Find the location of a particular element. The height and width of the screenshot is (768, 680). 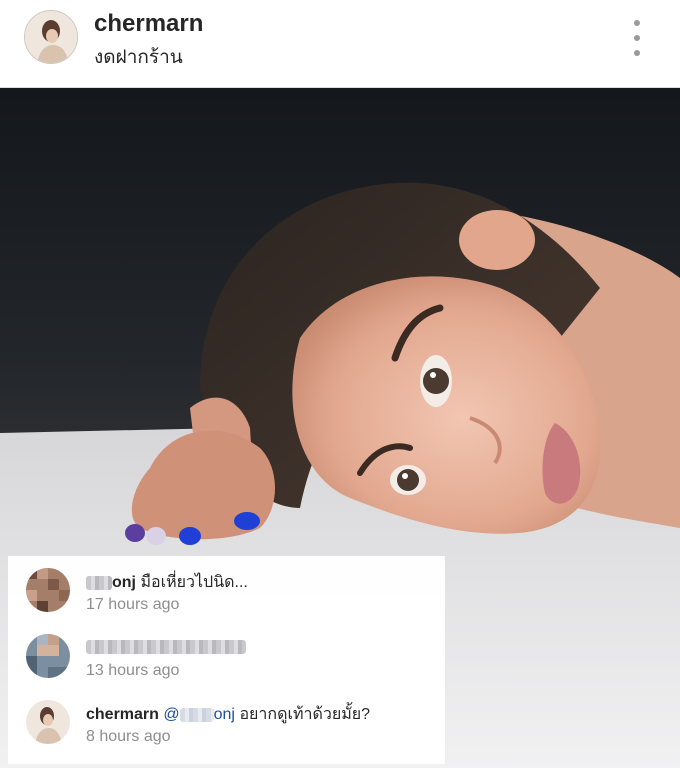

comment-timestamp: 8 hours ago is located at coordinates (128, 736).